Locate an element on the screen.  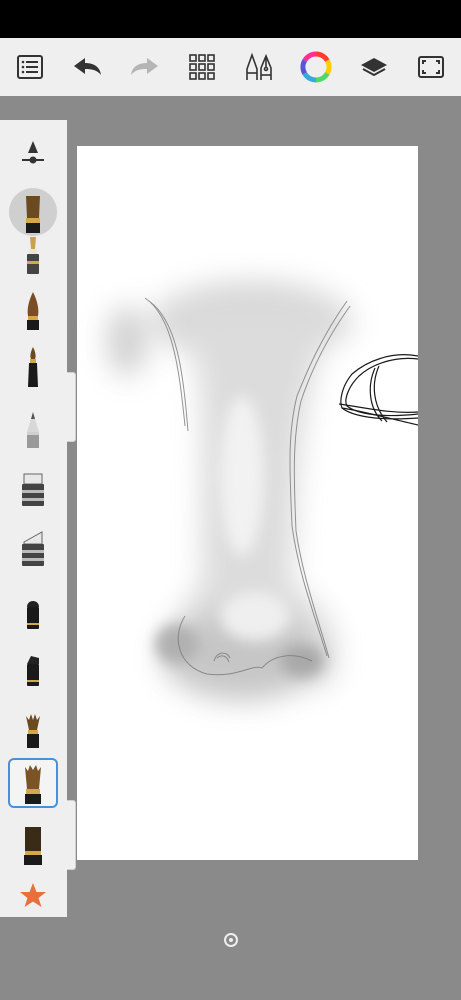
color-wheel-button is located at coordinates (316, 67).